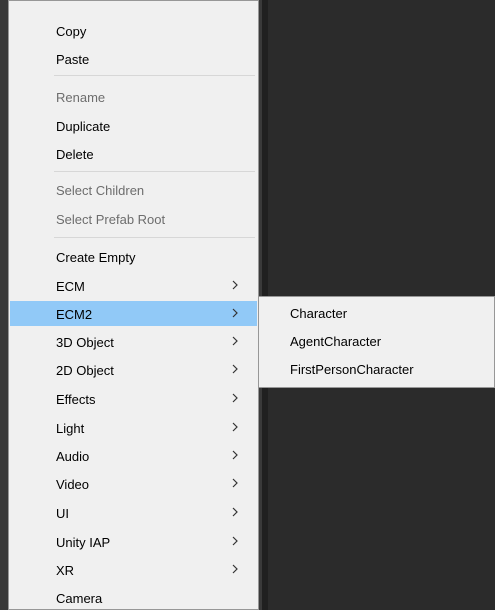 The image size is (495, 610). I want to click on menu-item-label: Create Empty, so click(96, 257).